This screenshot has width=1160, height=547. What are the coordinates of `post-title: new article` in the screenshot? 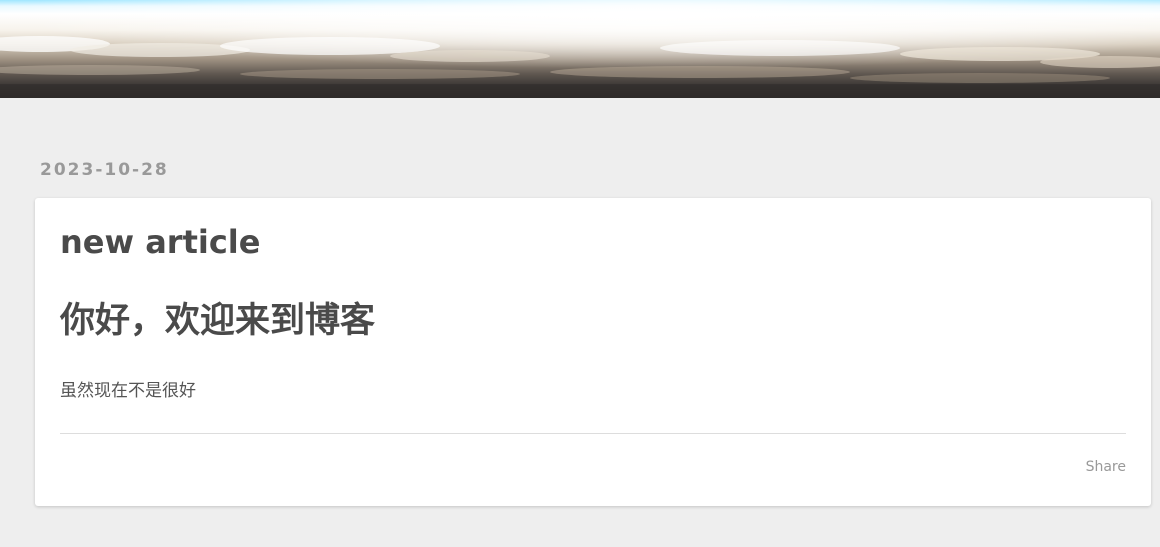 It's located at (160, 242).